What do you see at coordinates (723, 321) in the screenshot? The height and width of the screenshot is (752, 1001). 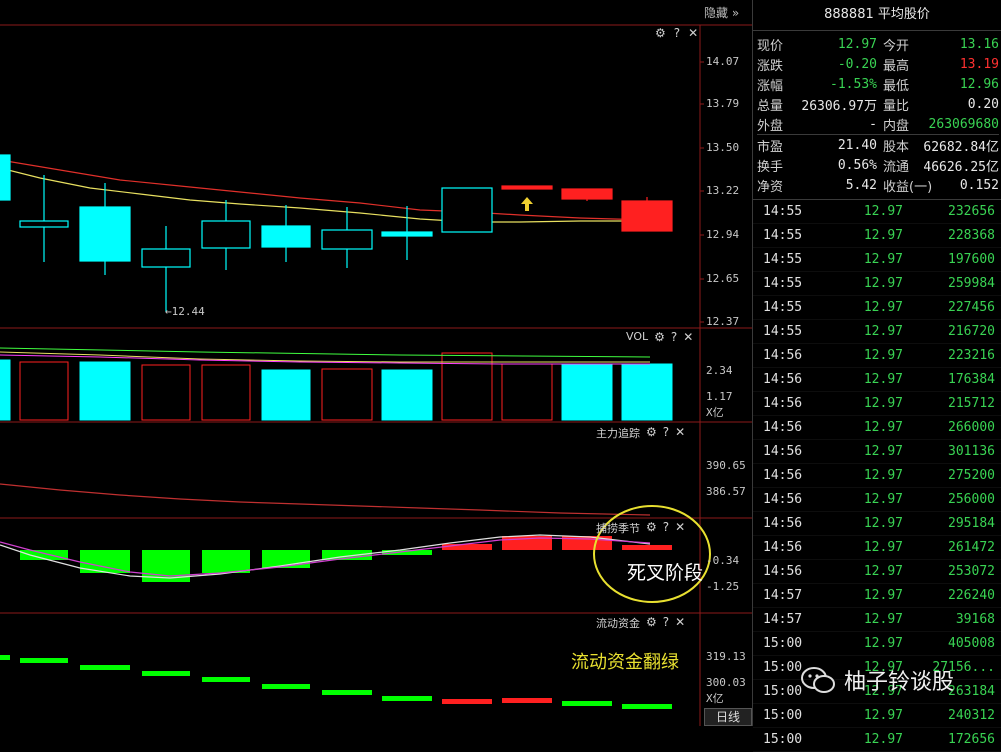 I see `price-tick: 12.37` at bounding box center [723, 321].